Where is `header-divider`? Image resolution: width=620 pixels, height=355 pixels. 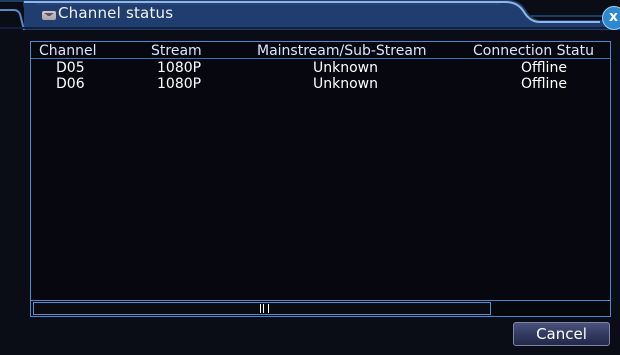 header-divider is located at coordinates (320, 58).